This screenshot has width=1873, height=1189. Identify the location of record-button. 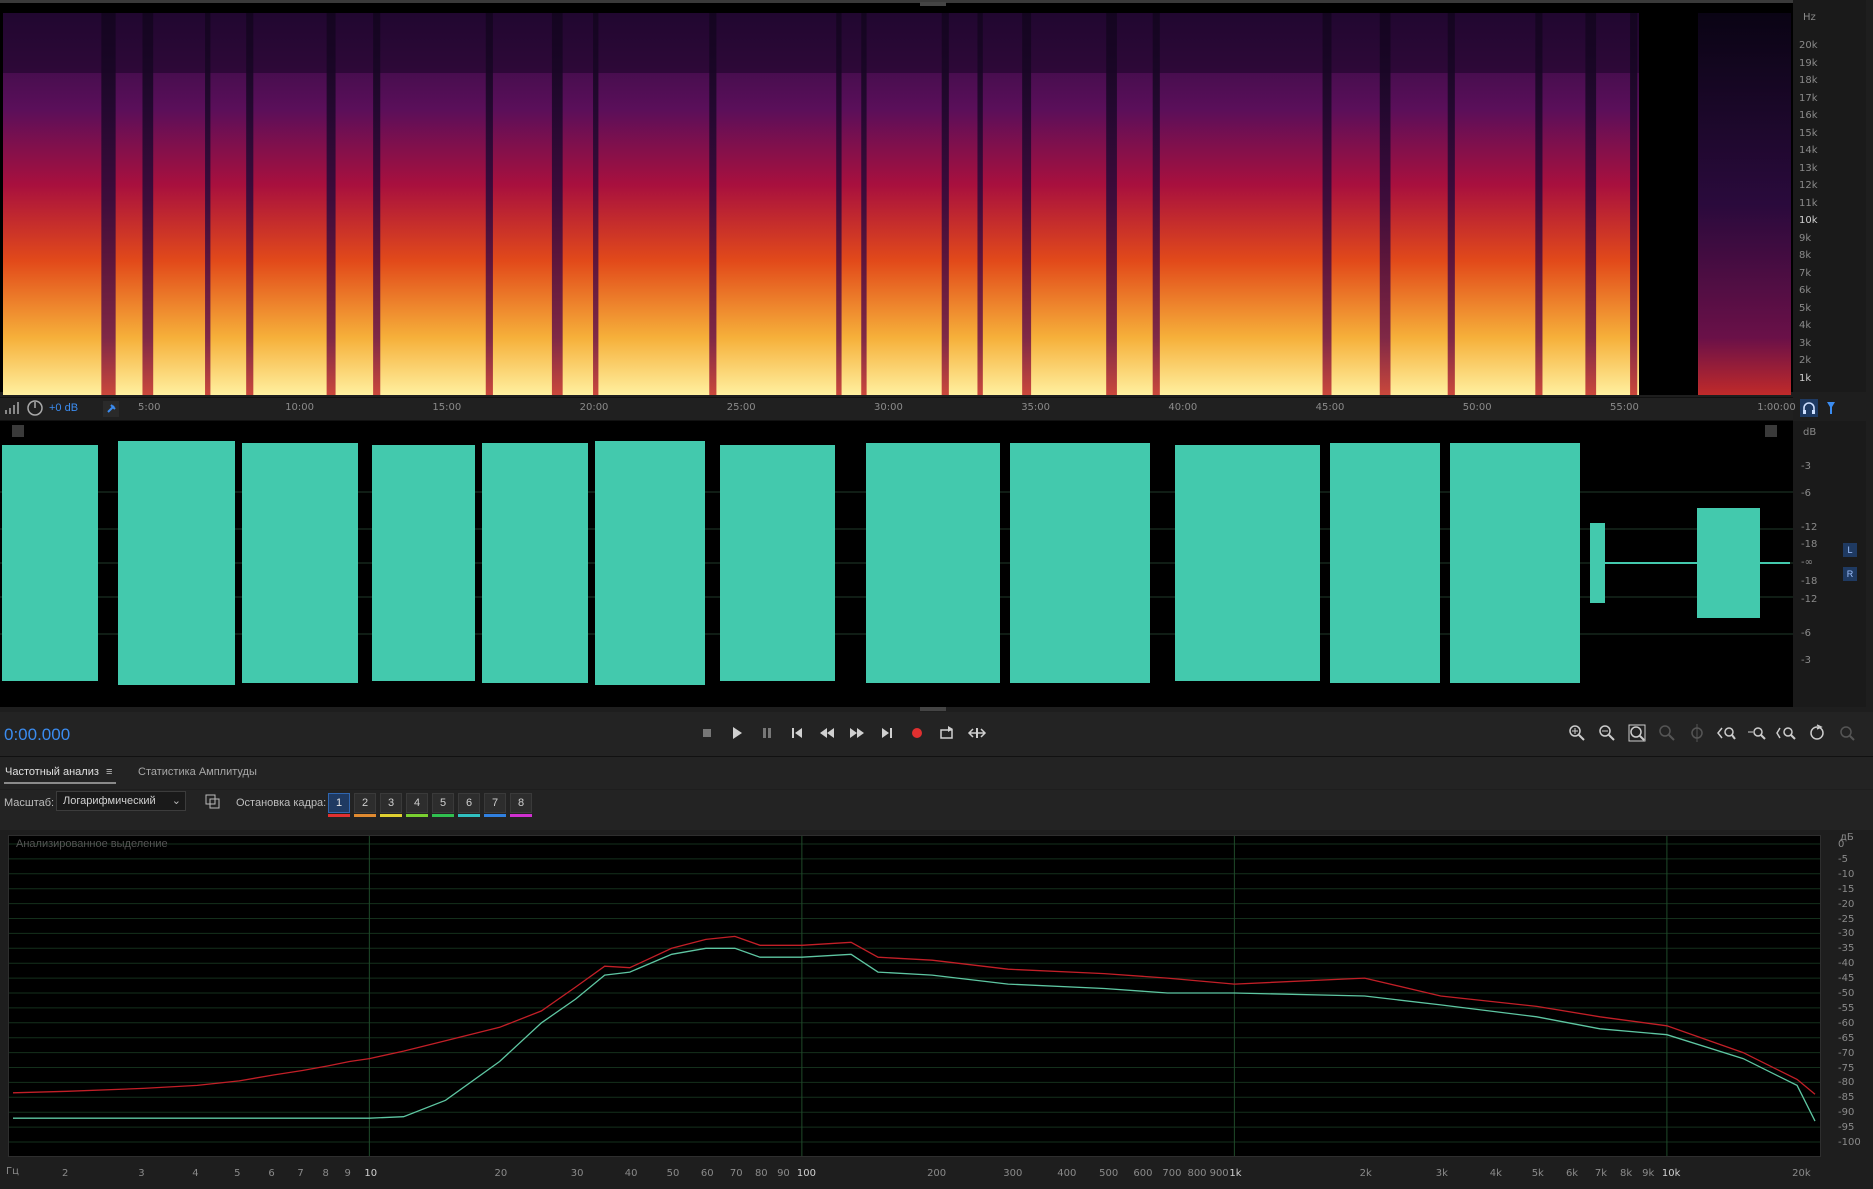
(917, 733).